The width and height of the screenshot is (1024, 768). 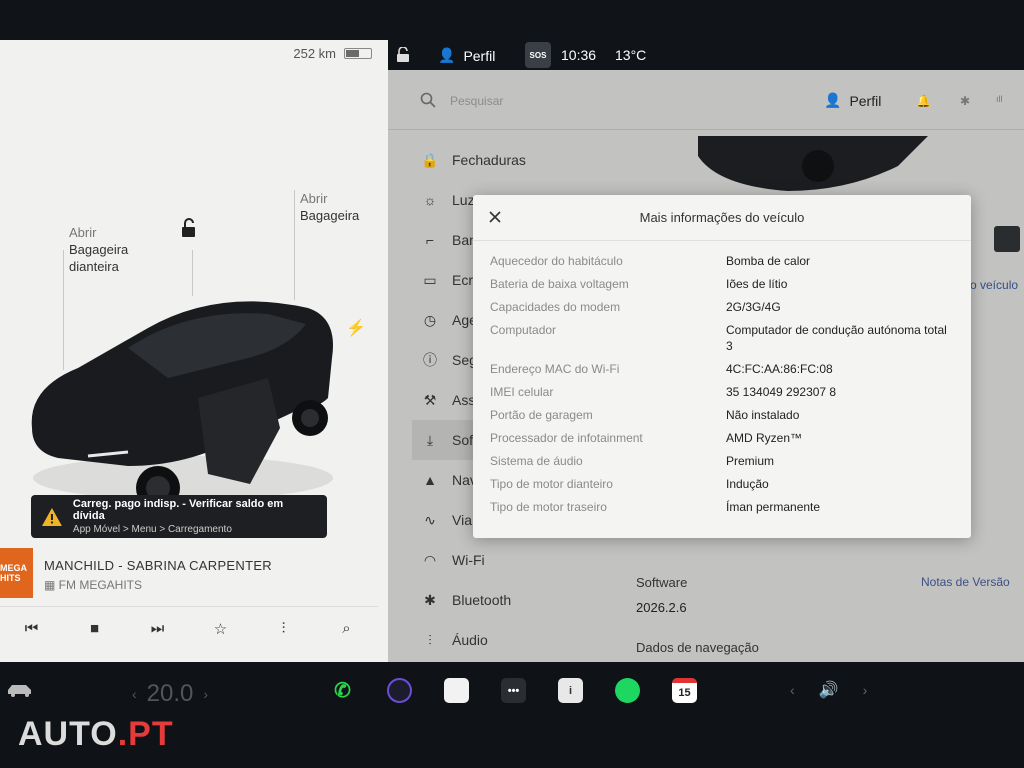 What do you see at coordinates (470, 640) in the screenshot?
I see `settings-menu-label: Áudio` at bounding box center [470, 640].